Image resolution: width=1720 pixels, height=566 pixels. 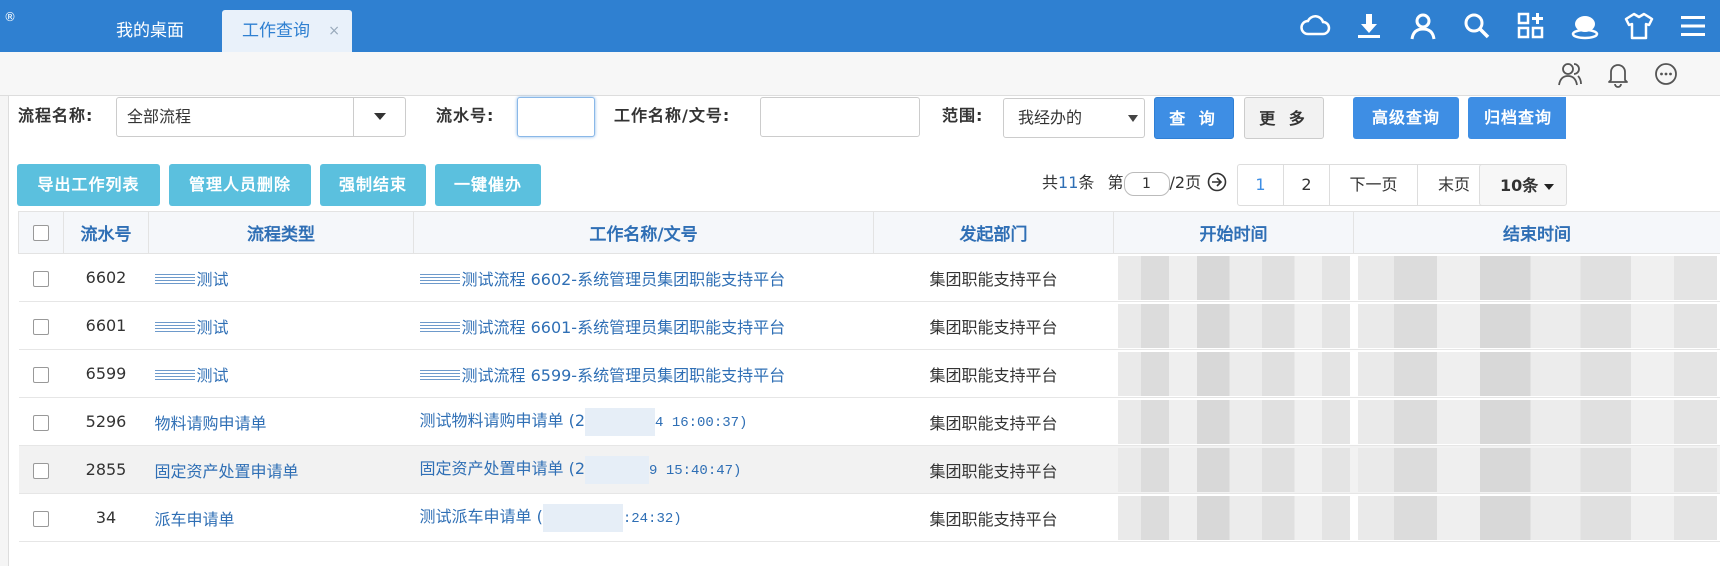 I want to click on sub-icon-group, so click(x=1618, y=74).